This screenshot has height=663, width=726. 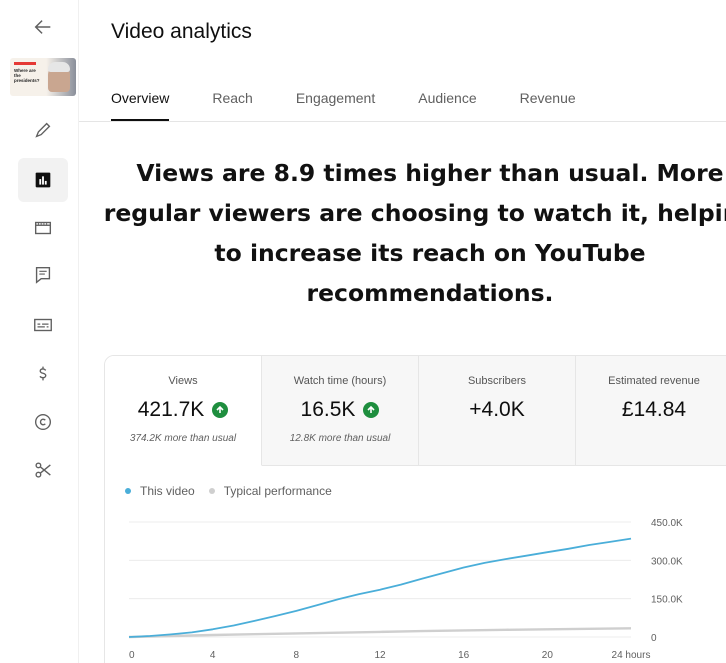 What do you see at coordinates (497, 381) in the screenshot?
I see `metric-label: Subscribers` at bounding box center [497, 381].